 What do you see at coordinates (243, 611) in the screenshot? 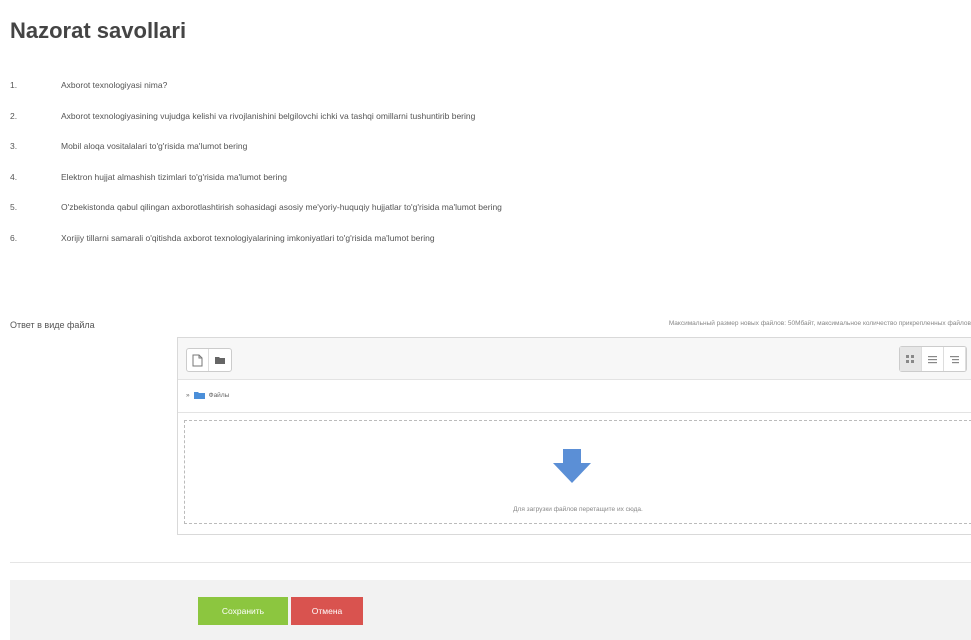
I see `save-button: Сохранить` at bounding box center [243, 611].